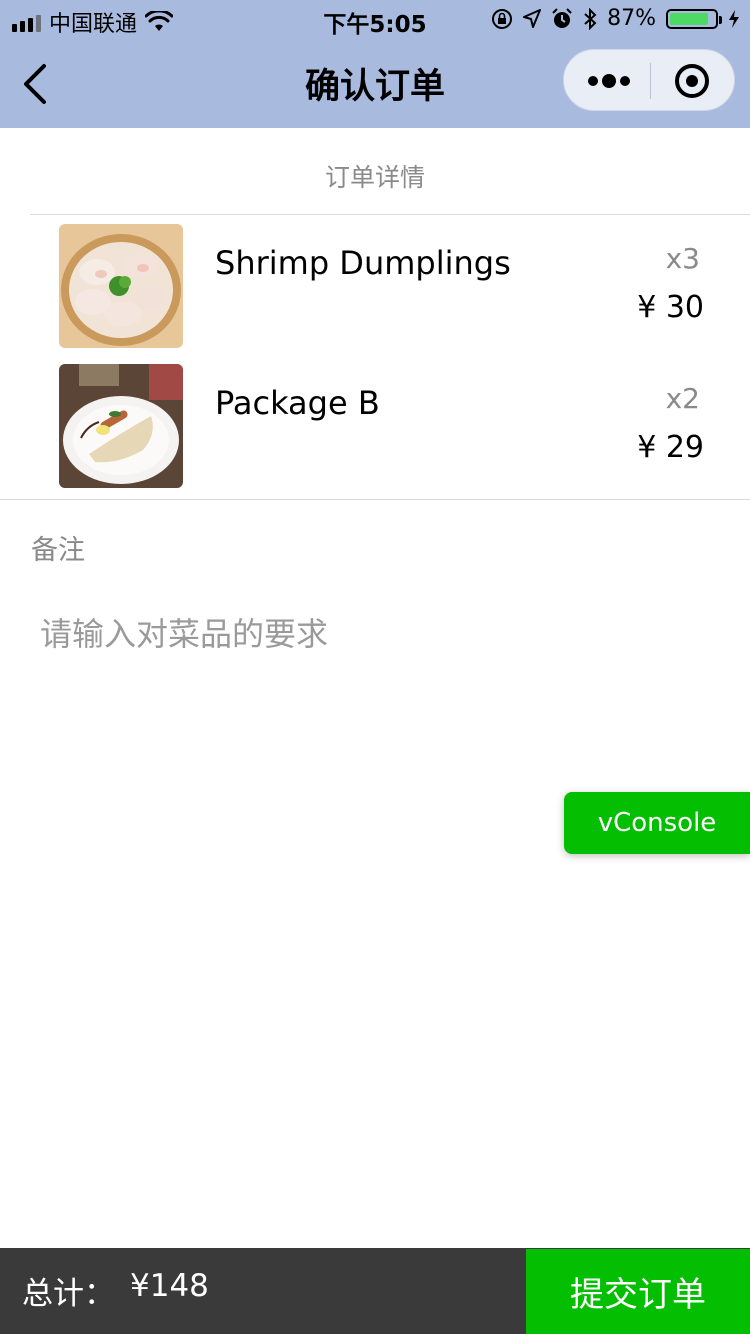 Image resolution: width=750 pixels, height=1334 pixels. I want to click on navigation-bar: 确认订单, so click(375, 84).